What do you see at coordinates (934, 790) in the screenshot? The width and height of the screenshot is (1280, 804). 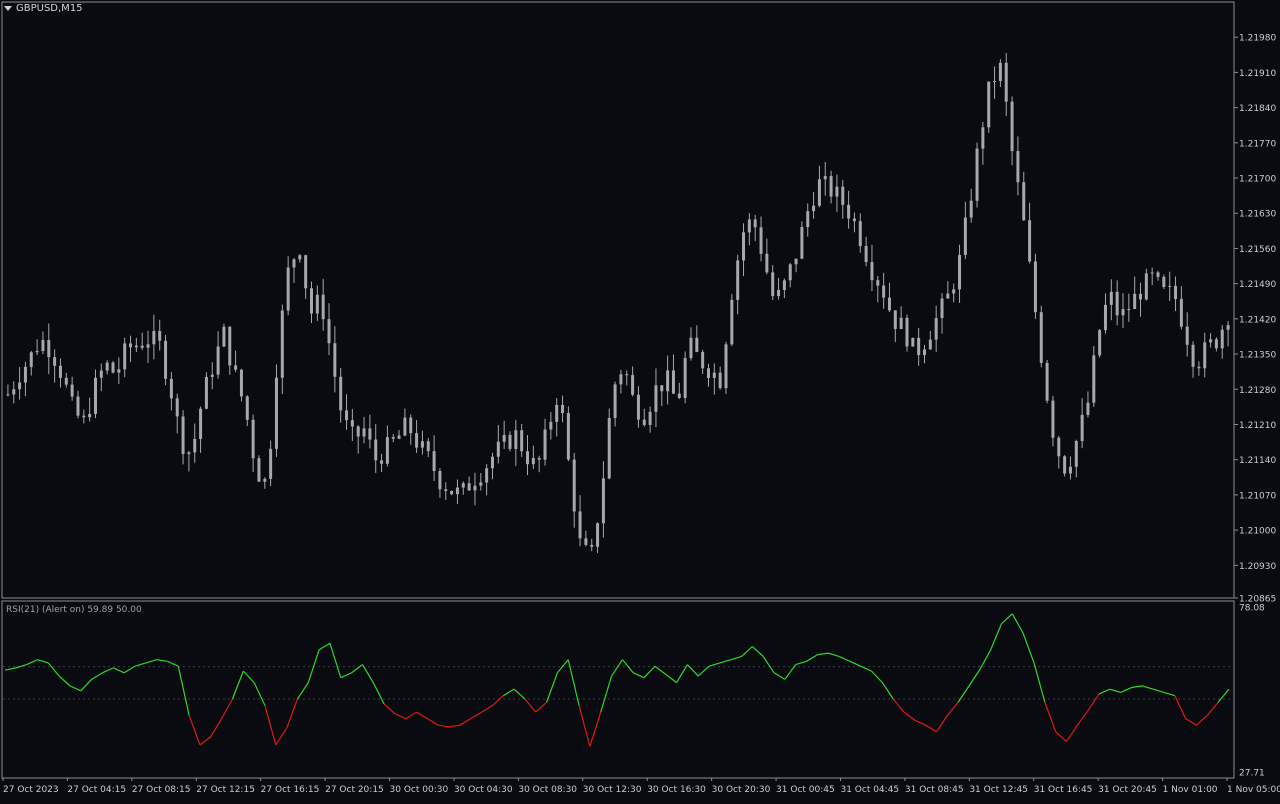 I see `time-tick-label: 31 Oct 08:45` at bounding box center [934, 790].